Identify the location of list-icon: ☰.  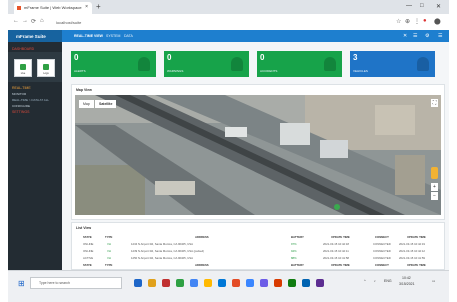
(415, 36).